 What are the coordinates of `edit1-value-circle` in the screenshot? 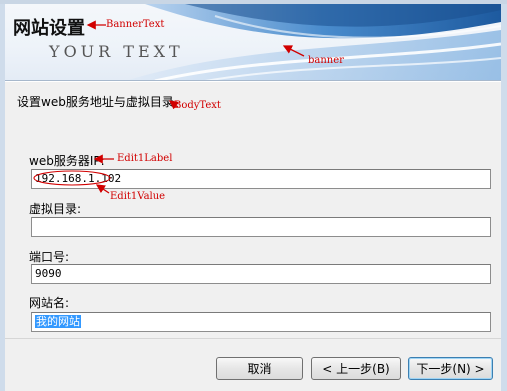 It's located at (72, 178).